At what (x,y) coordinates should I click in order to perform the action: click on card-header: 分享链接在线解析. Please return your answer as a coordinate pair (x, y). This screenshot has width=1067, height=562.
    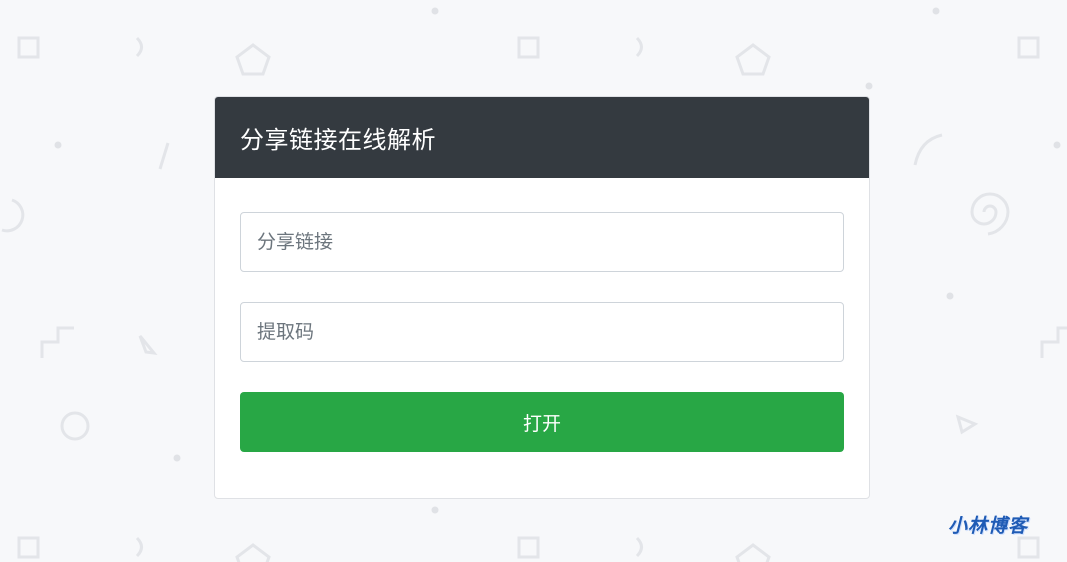
    Looking at the image, I should click on (542, 137).